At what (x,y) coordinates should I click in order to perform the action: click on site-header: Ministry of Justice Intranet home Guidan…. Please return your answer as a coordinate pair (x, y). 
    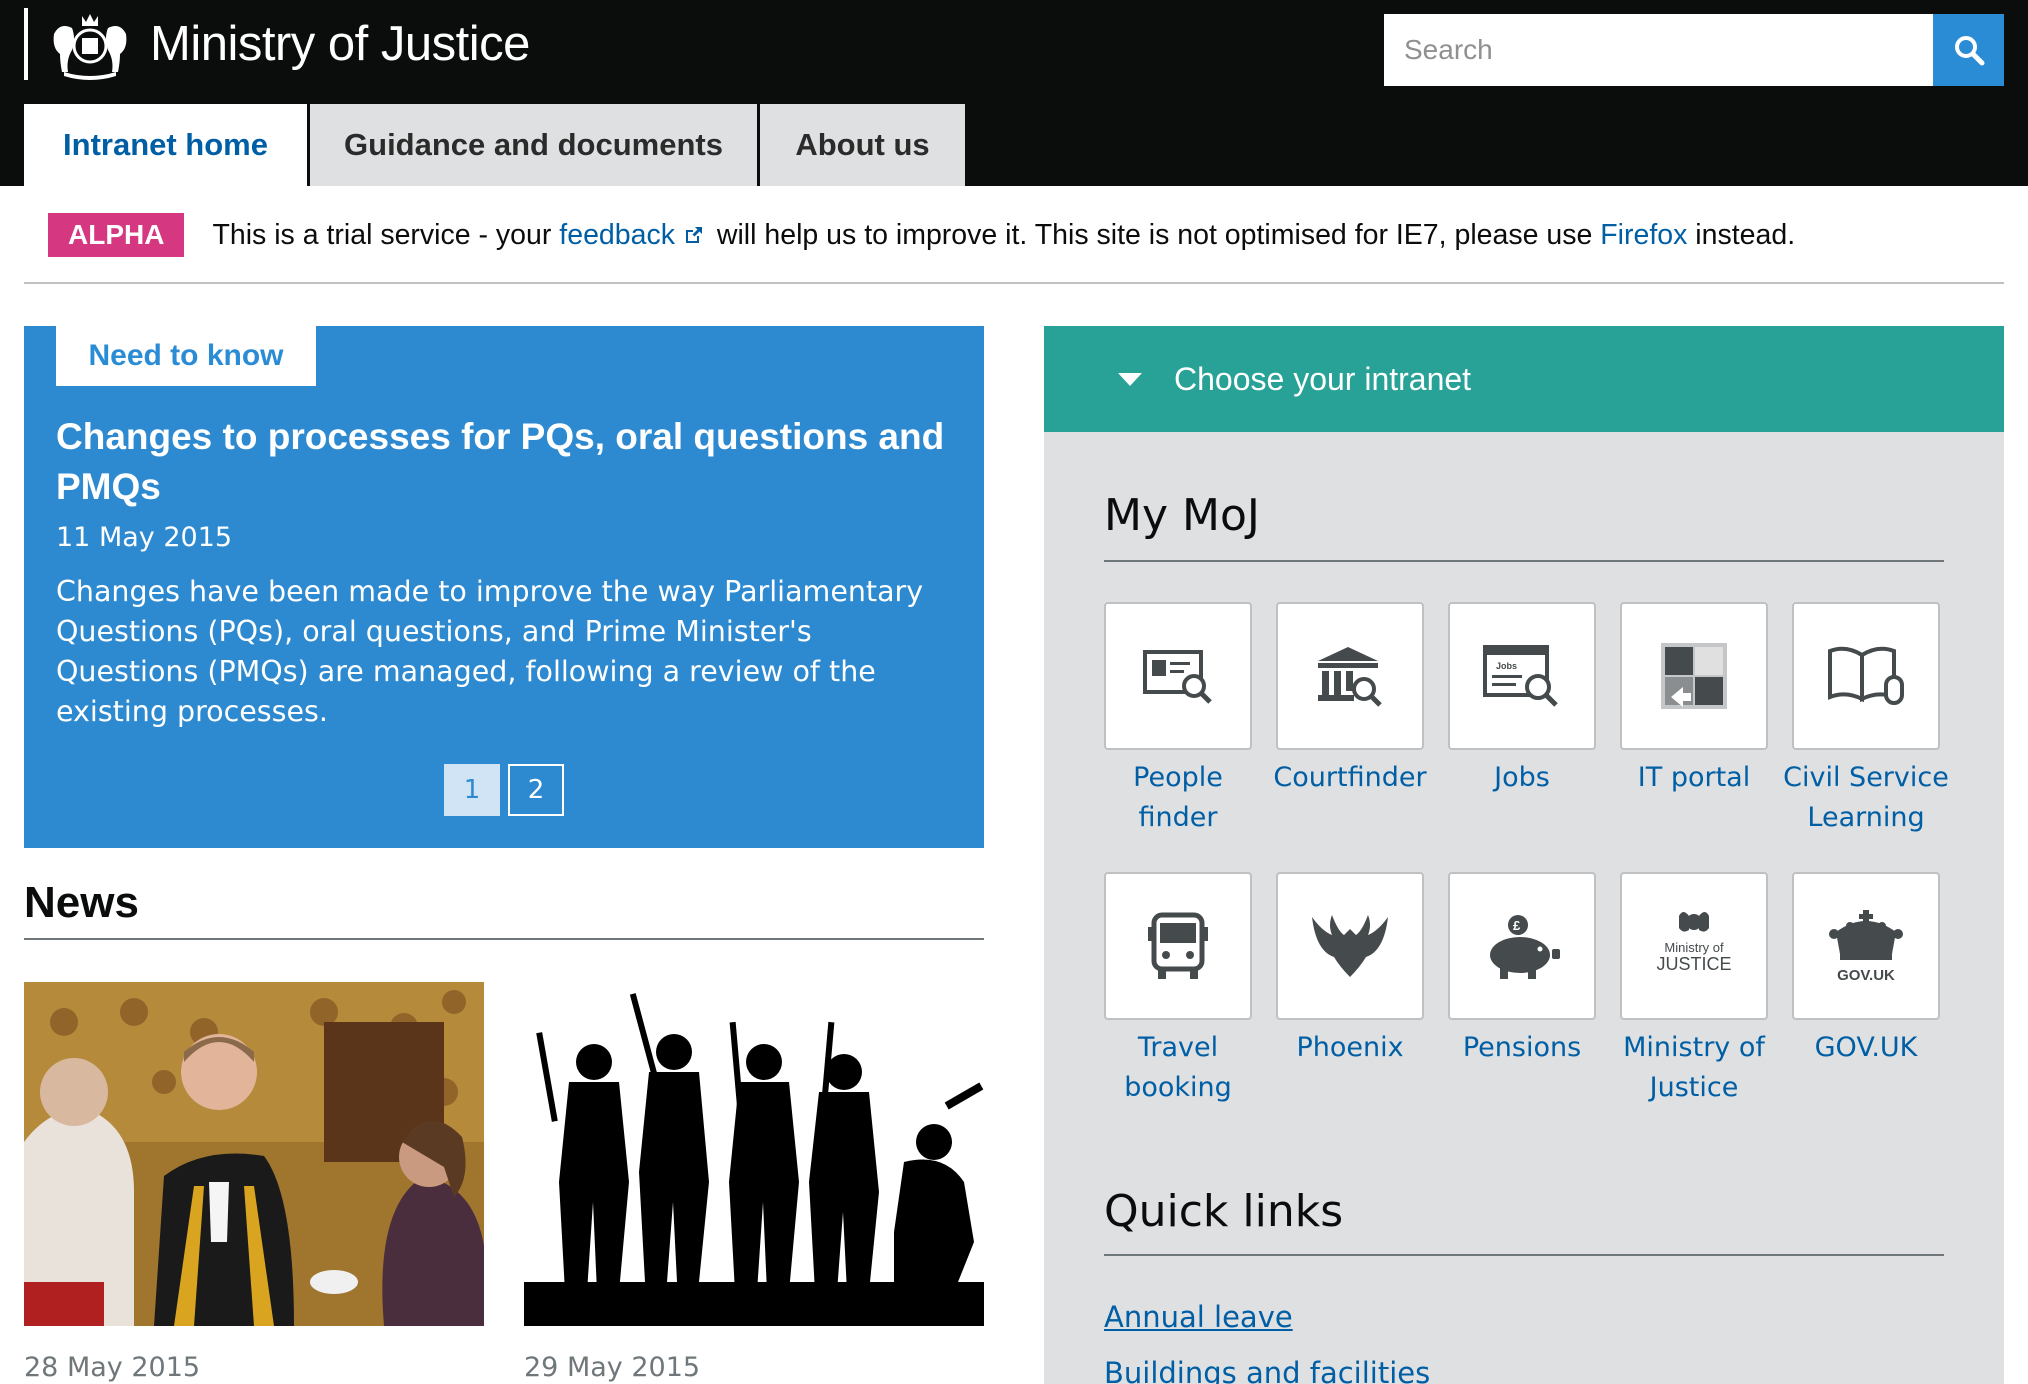
    Looking at the image, I should click on (1014, 93).